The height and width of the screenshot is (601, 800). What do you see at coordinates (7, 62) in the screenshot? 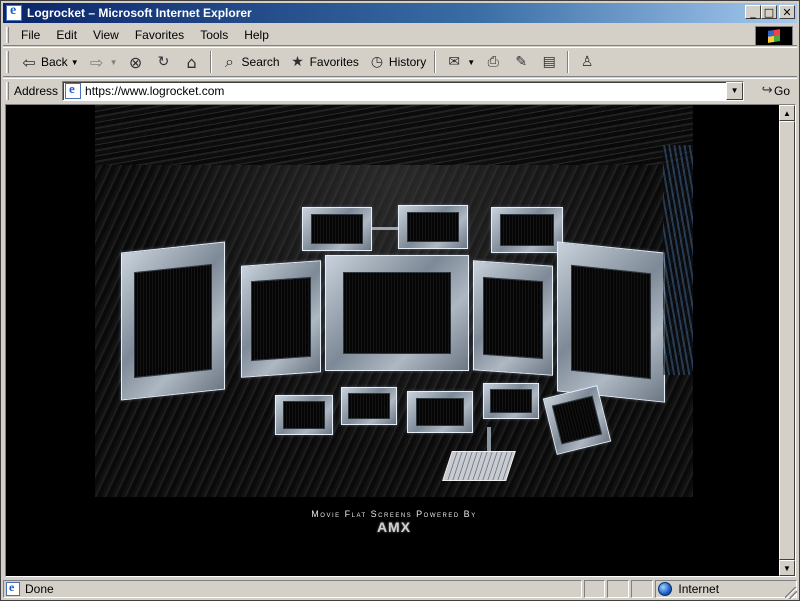
I see `toolbar-grip` at bounding box center [7, 62].